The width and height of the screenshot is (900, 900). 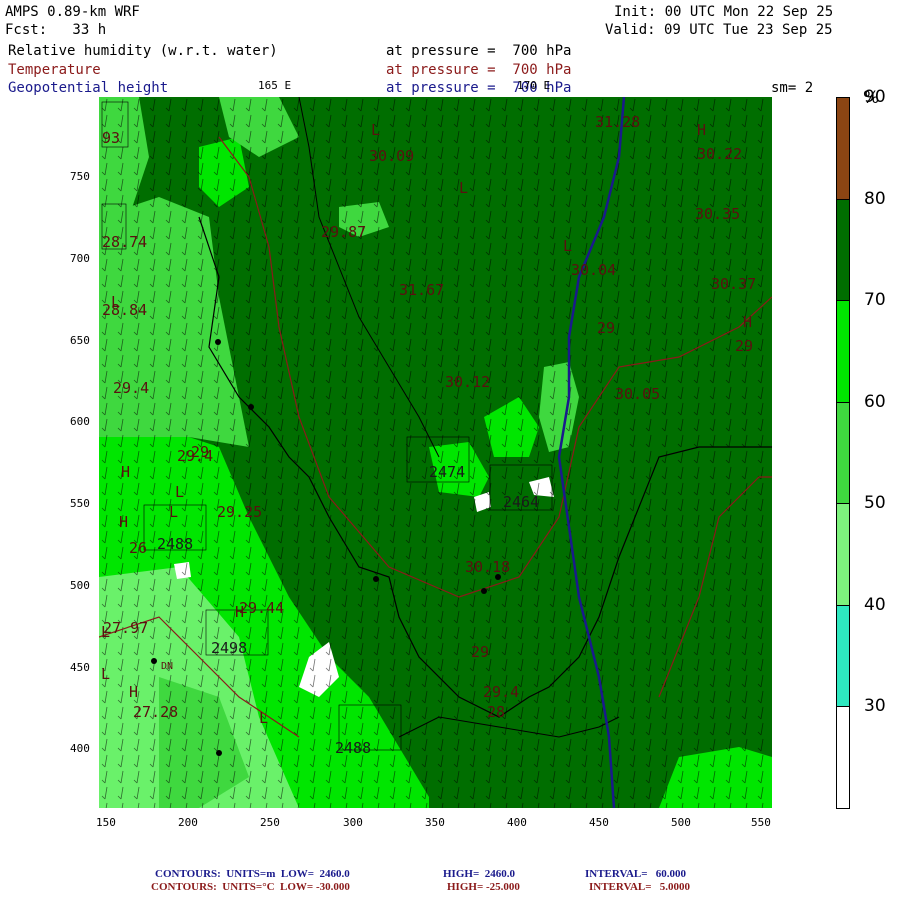 What do you see at coordinates (637, 394) in the screenshot?
I see `contour-value-label: 30.05` at bounding box center [637, 394].